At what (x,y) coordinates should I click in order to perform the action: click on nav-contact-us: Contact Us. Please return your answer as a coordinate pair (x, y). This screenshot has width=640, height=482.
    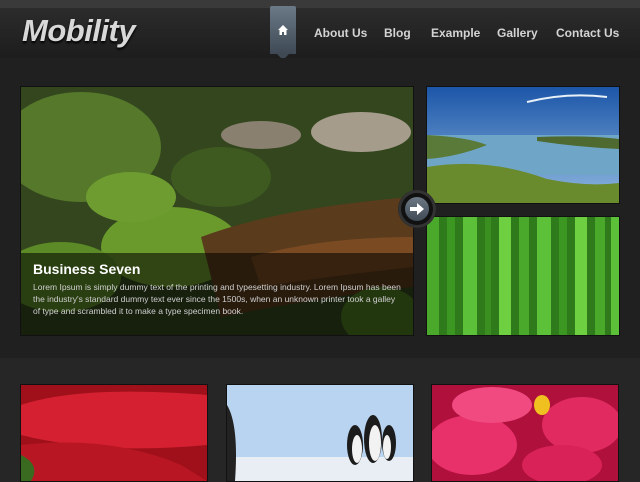
    Looking at the image, I should click on (587, 33).